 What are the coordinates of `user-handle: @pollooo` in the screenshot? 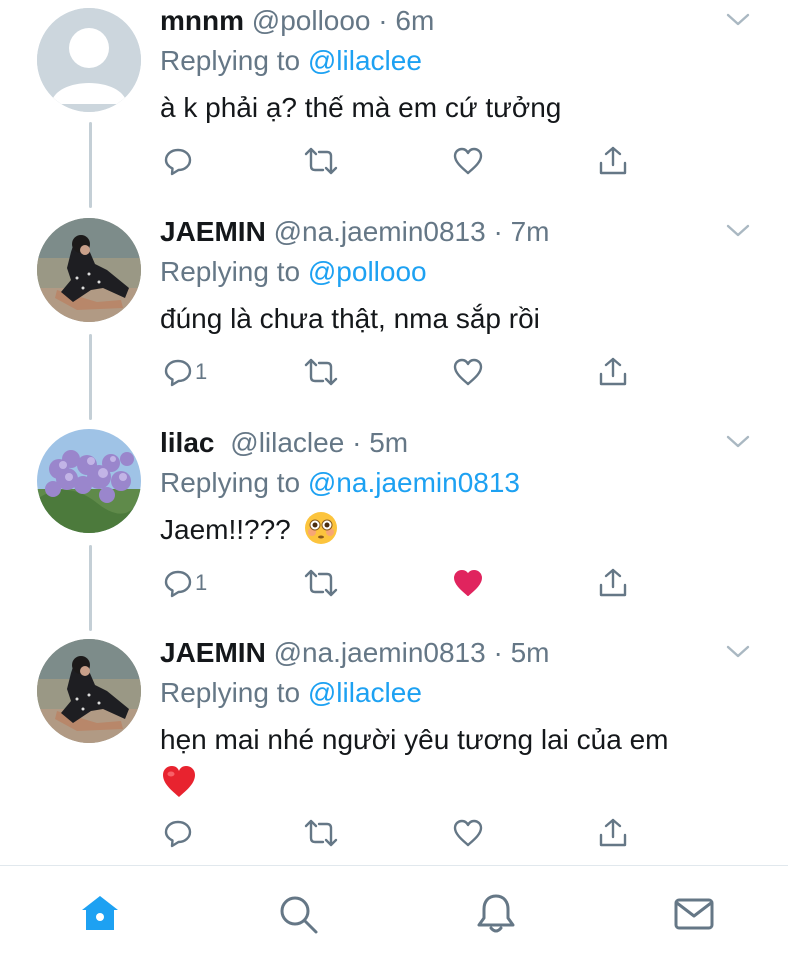 It's located at (311, 20).